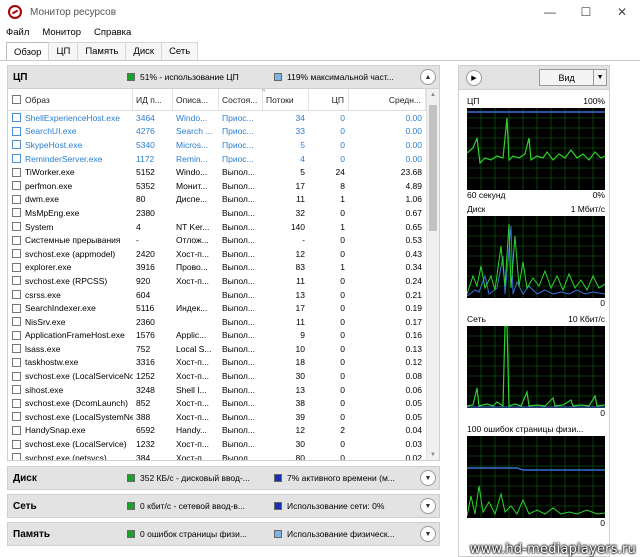 Image resolution: width=640 pixels, height=557 pixels. What do you see at coordinates (286, 99) in the screenshot?
I see `column-threads: Потоки` at bounding box center [286, 99].